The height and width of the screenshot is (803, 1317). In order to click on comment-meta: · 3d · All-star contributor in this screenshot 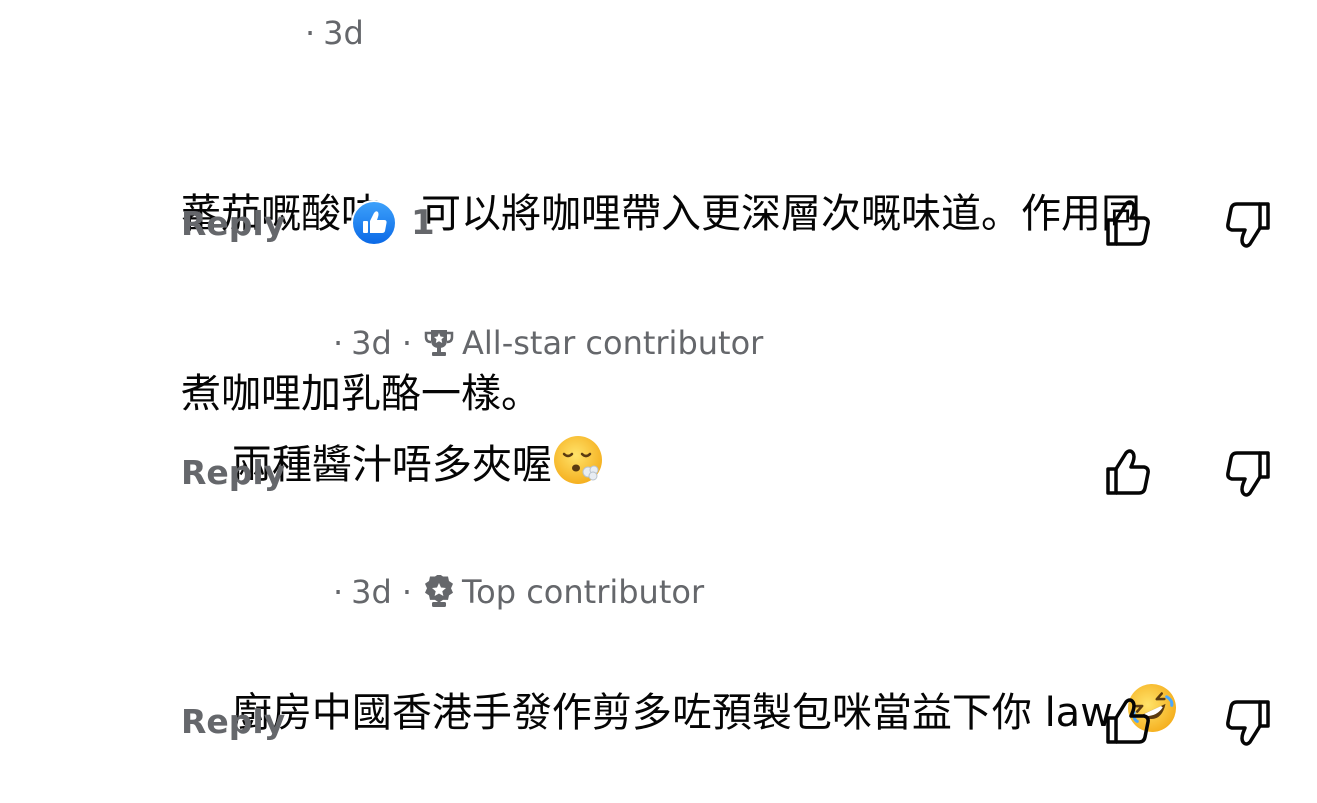, I will do `click(548, 343)`.